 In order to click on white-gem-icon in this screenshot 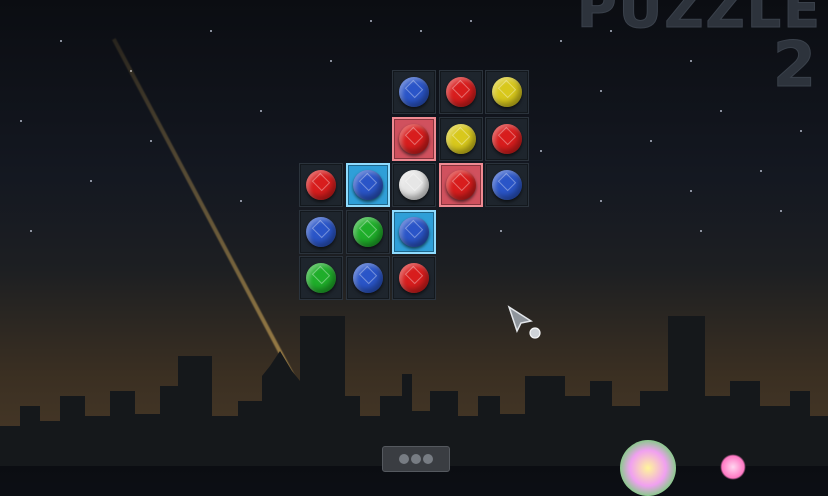, I will do `click(414, 185)`.